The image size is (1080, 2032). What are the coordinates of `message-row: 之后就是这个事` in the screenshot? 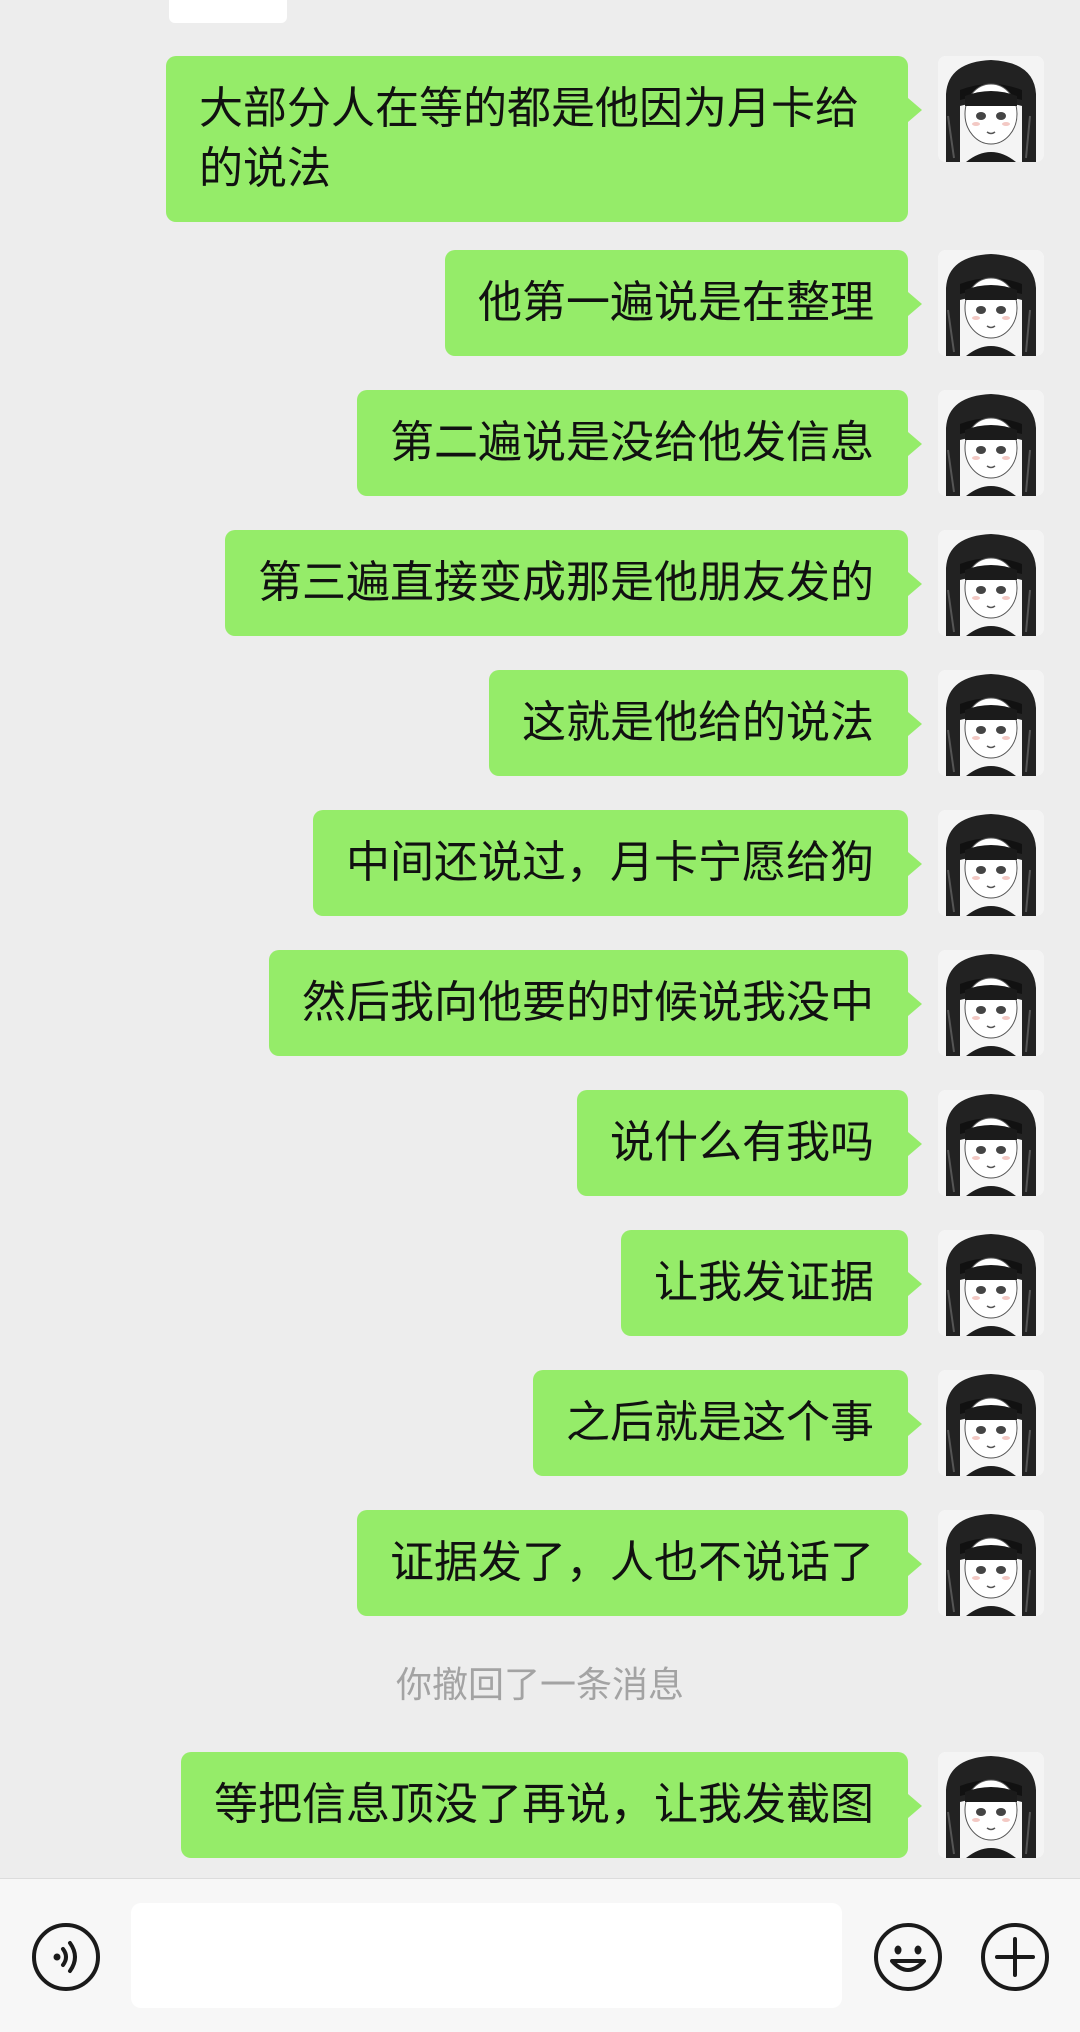 It's located at (788, 1423).